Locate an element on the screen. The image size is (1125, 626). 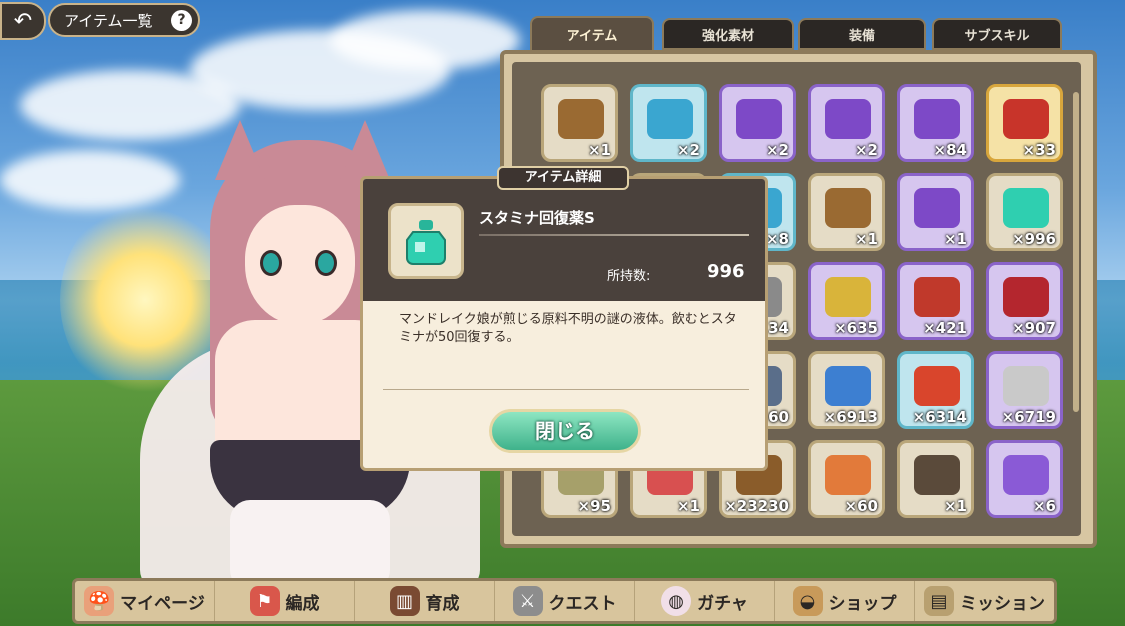
item-count: ×6314 is located at coordinates (939, 417).